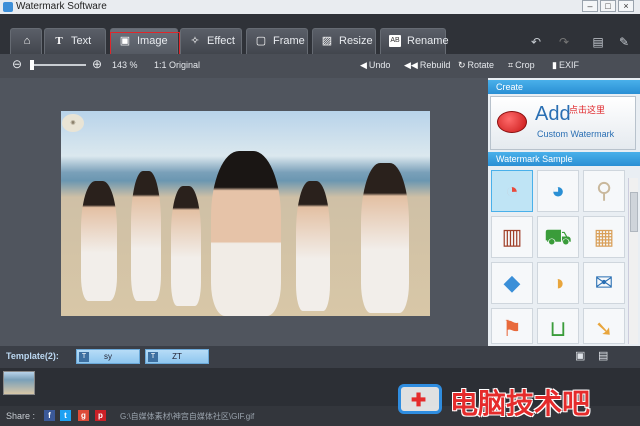 The height and width of the screenshot is (426, 640). What do you see at coordinates (624, 42) in the screenshot?
I see `settings-icon: ✎` at bounding box center [624, 42].